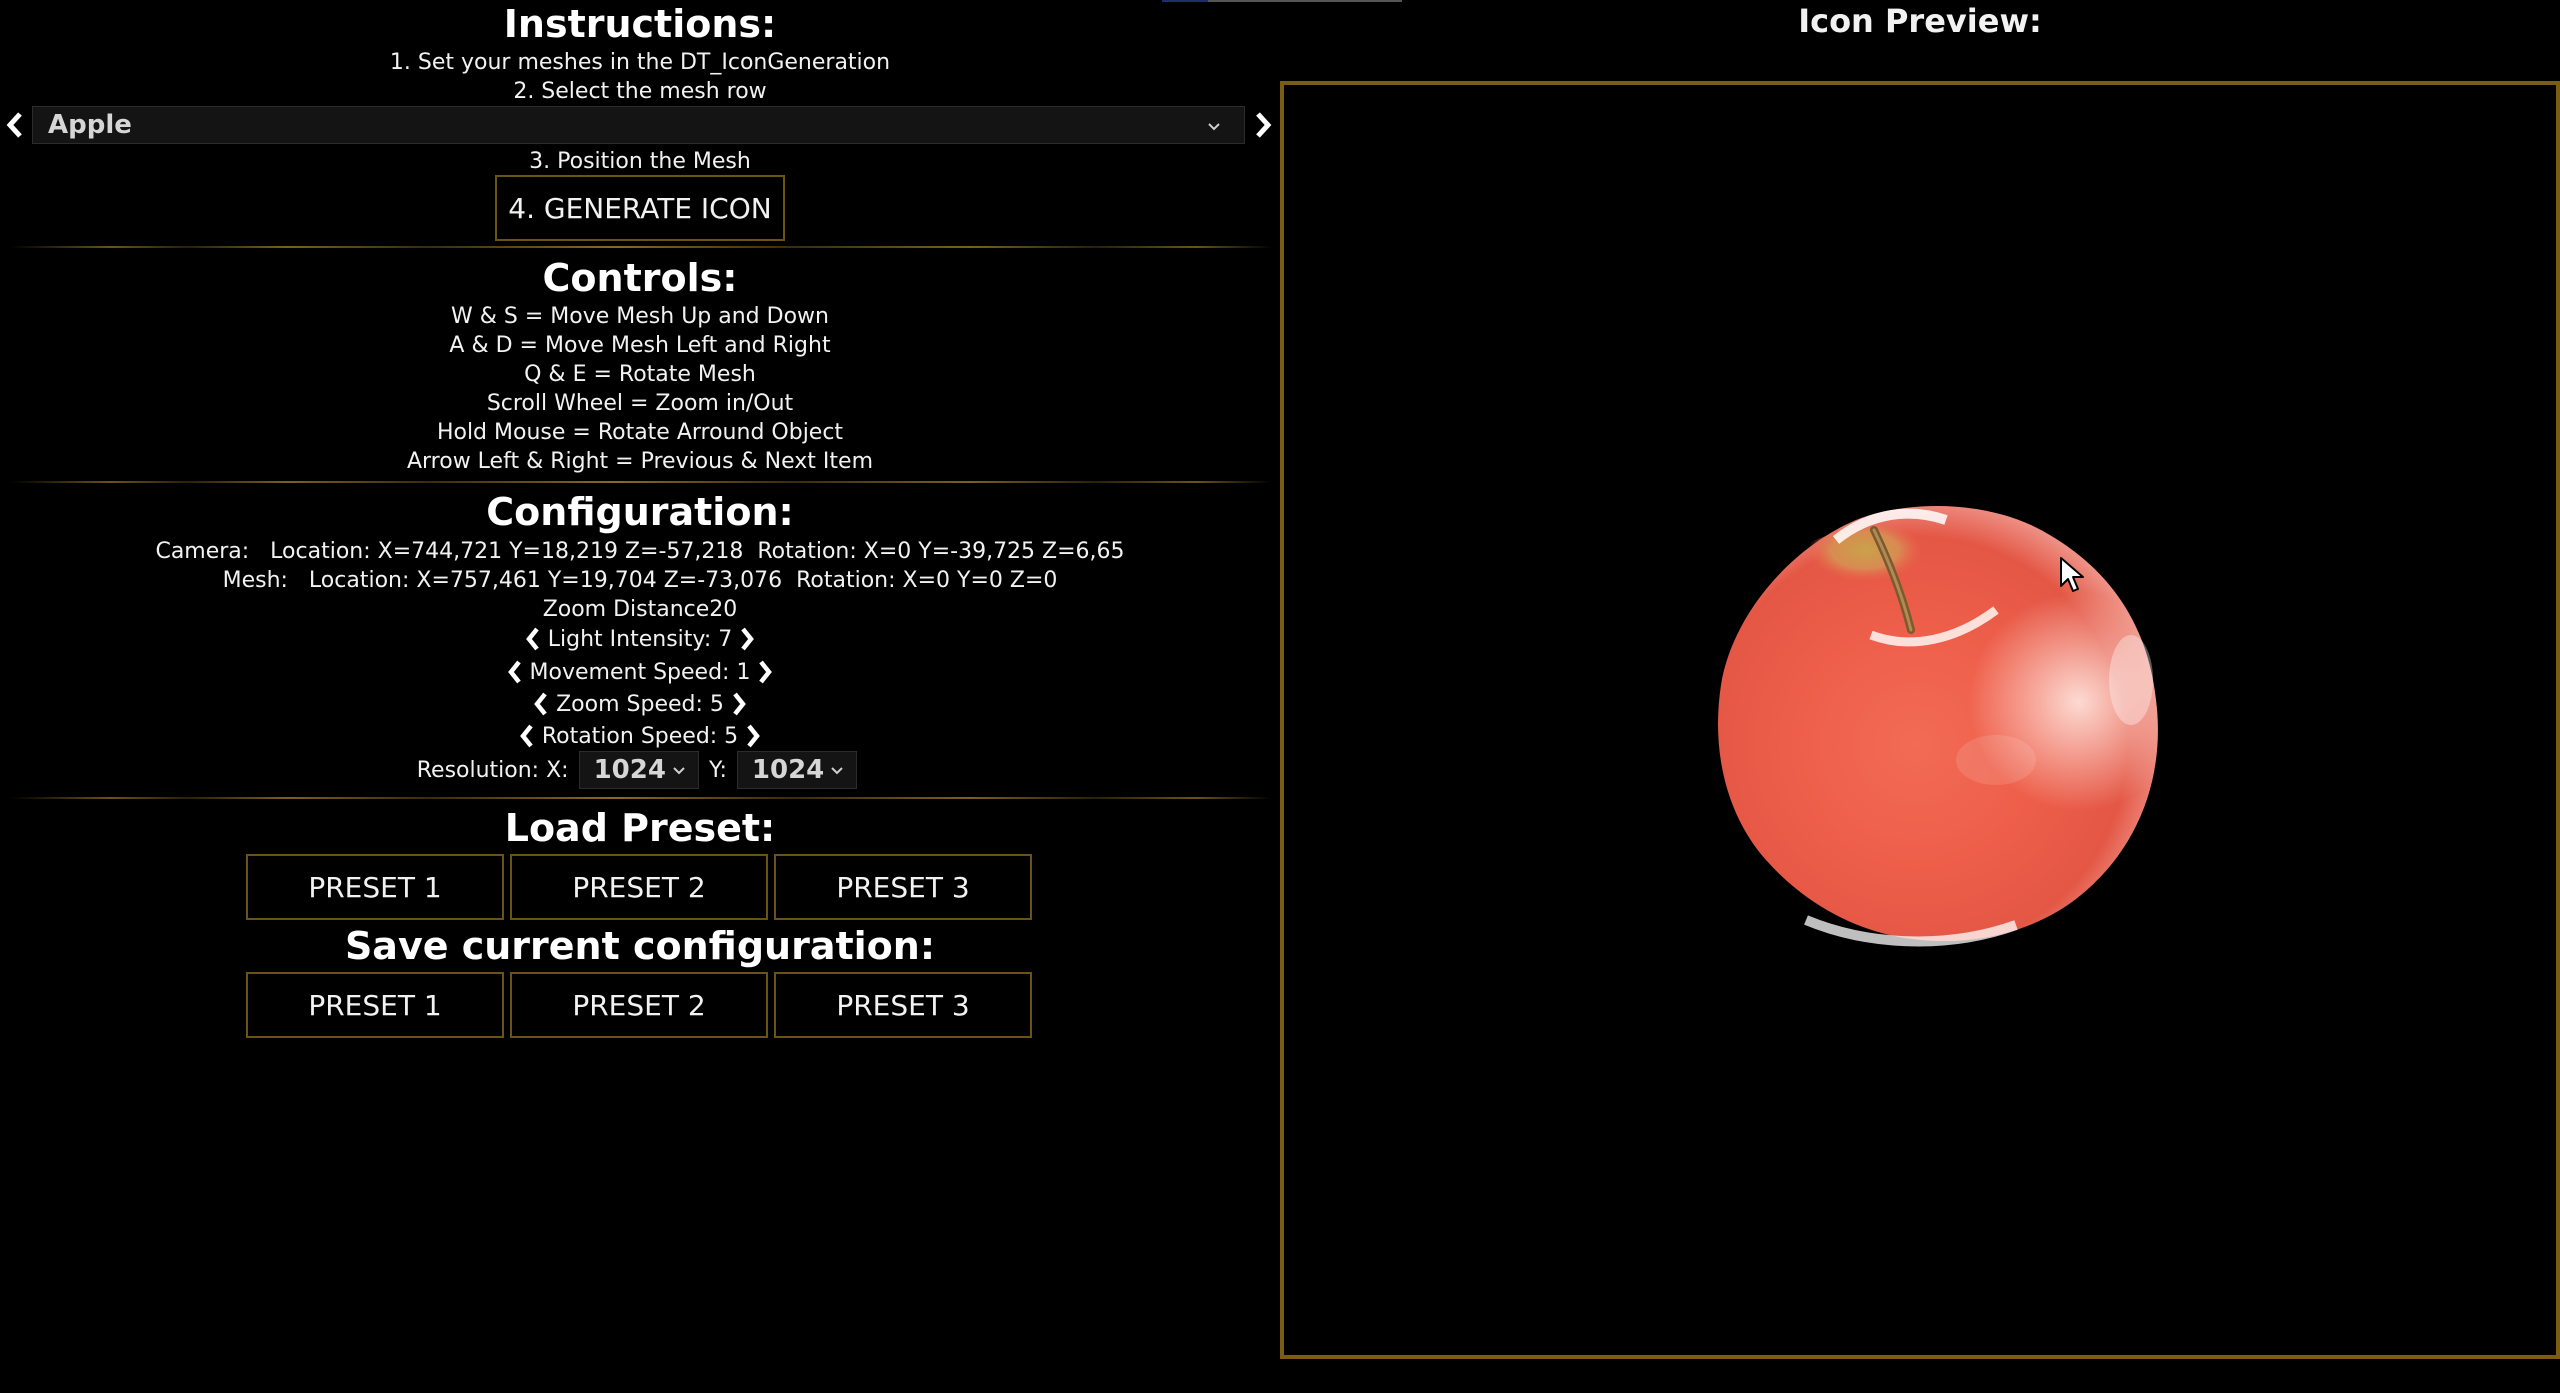  I want to click on configuration-title: Configuration:, so click(640, 512).